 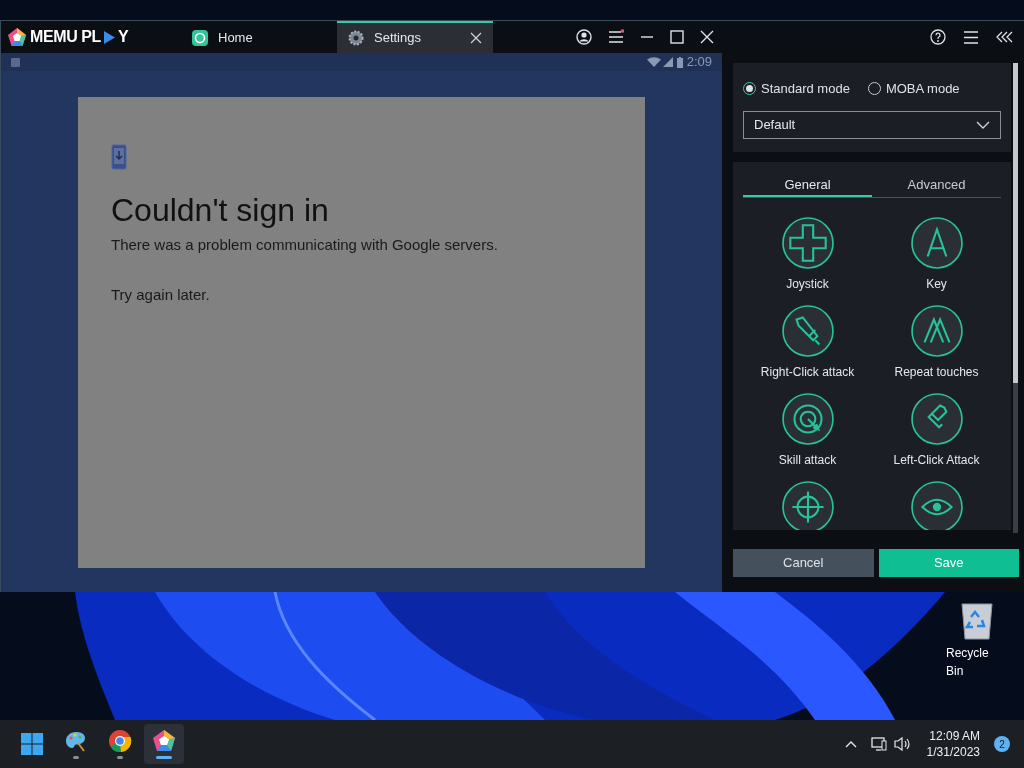 What do you see at coordinates (220, 210) in the screenshot?
I see `dialog-title: Couldn't sign in` at bounding box center [220, 210].